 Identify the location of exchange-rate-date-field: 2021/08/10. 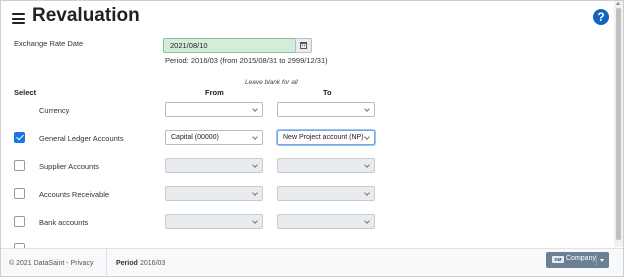
(229, 45).